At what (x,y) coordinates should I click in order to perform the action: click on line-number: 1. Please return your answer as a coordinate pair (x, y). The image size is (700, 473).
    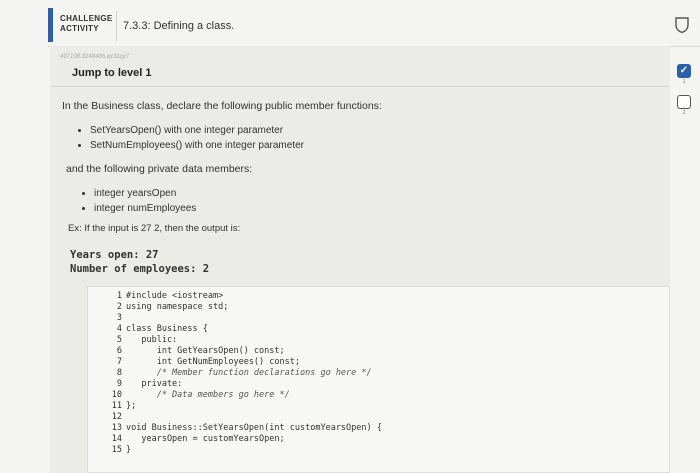
    Looking at the image, I should click on (119, 296).